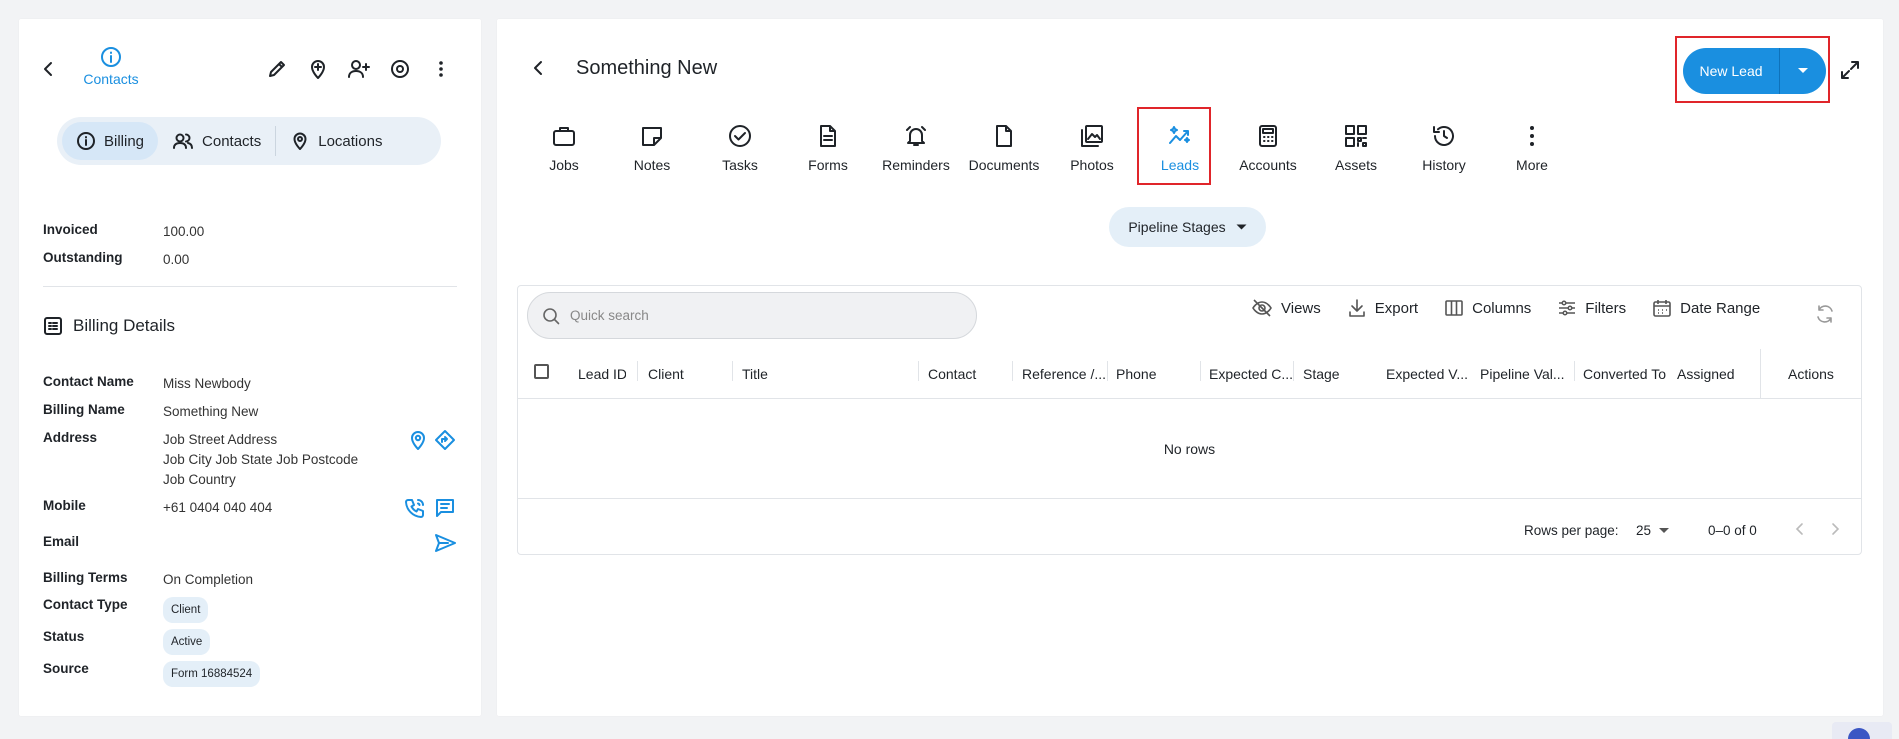  Describe the element at coordinates (1591, 308) in the screenshot. I see `filters-button: Filters` at that location.